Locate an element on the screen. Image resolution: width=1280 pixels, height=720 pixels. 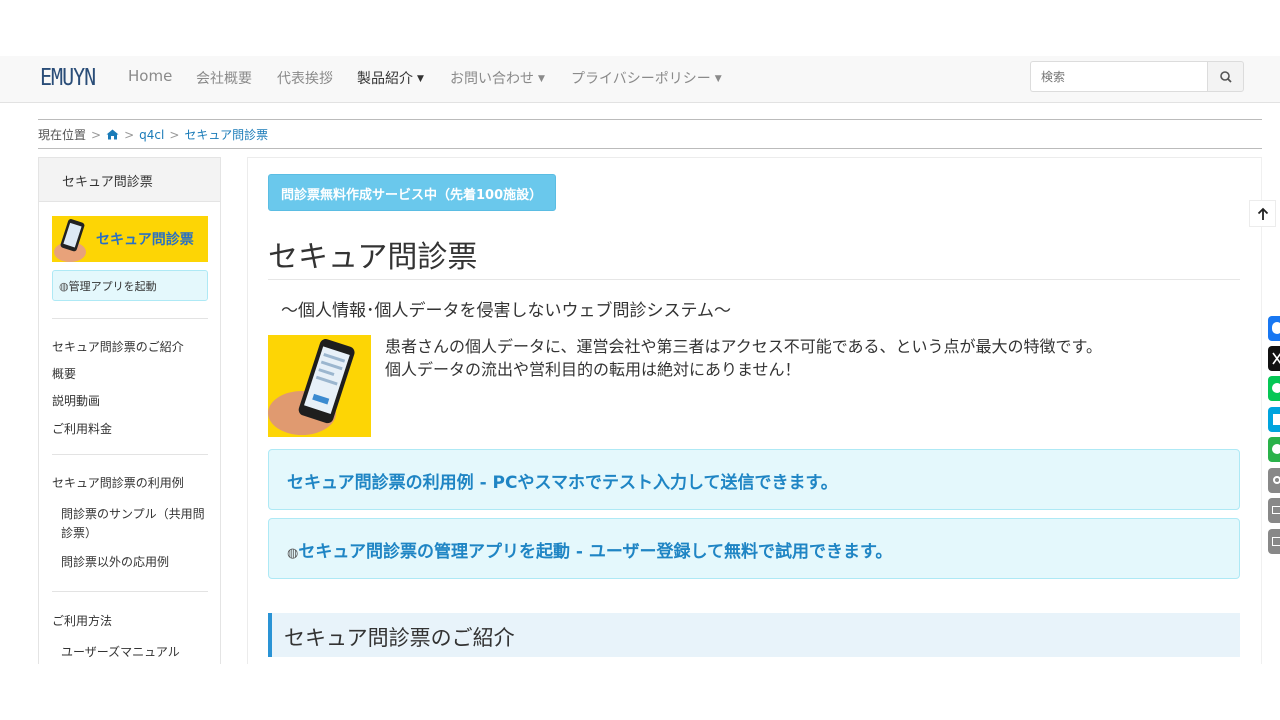
launch-app-callout: ◍セキュア問診票の管理アプリを起動 - ユーザー登録して無料で試用できます。 is located at coordinates (754, 548).